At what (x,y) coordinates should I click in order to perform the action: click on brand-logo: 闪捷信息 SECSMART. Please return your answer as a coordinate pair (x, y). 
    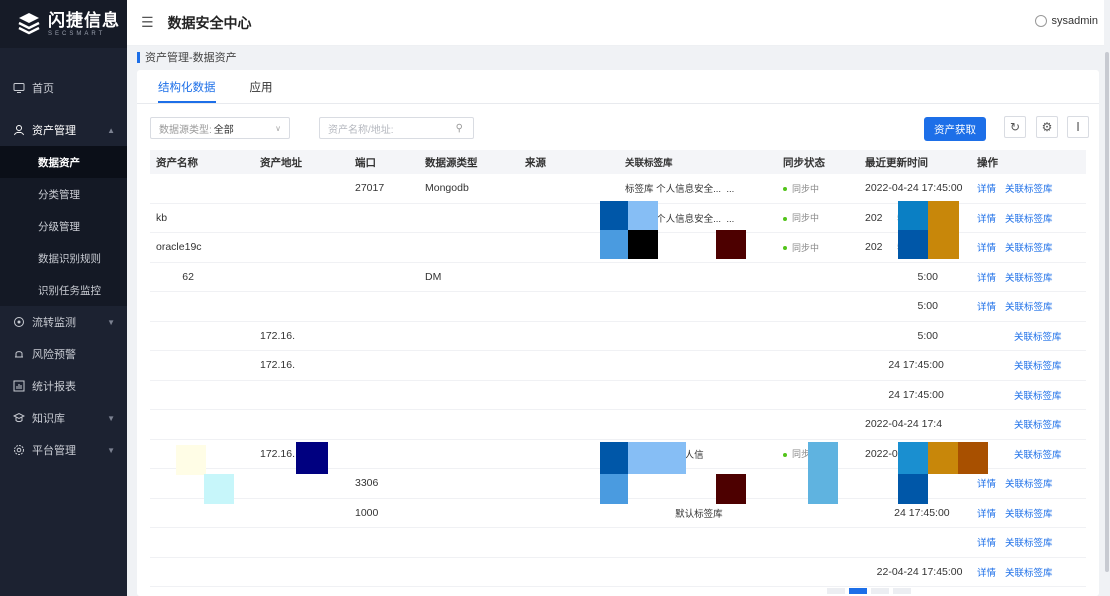
    Looking at the image, I should click on (63, 24).